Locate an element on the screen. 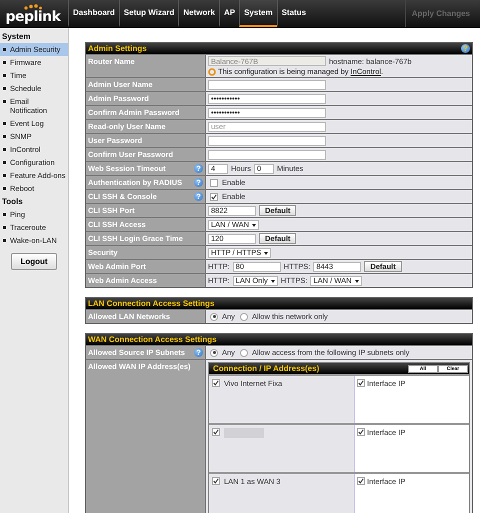  table-title: Connection / IP Address(es) is located at coordinates (266, 368).